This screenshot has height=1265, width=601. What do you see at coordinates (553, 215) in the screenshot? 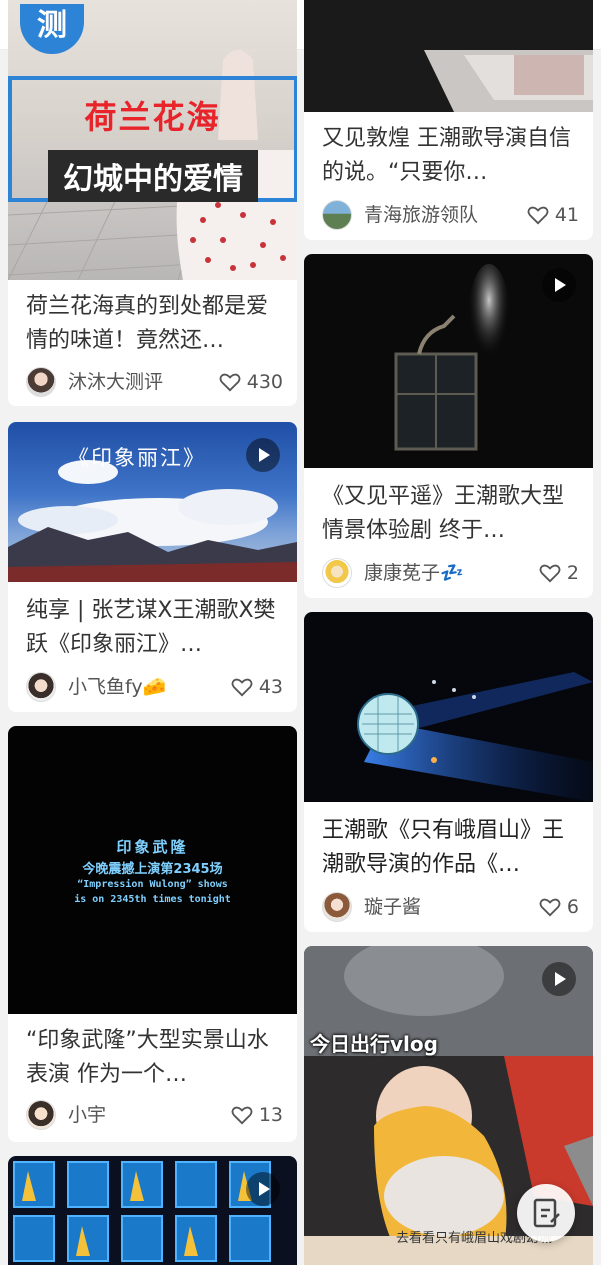
I see `like-count: 41` at bounding box center [553, 215].